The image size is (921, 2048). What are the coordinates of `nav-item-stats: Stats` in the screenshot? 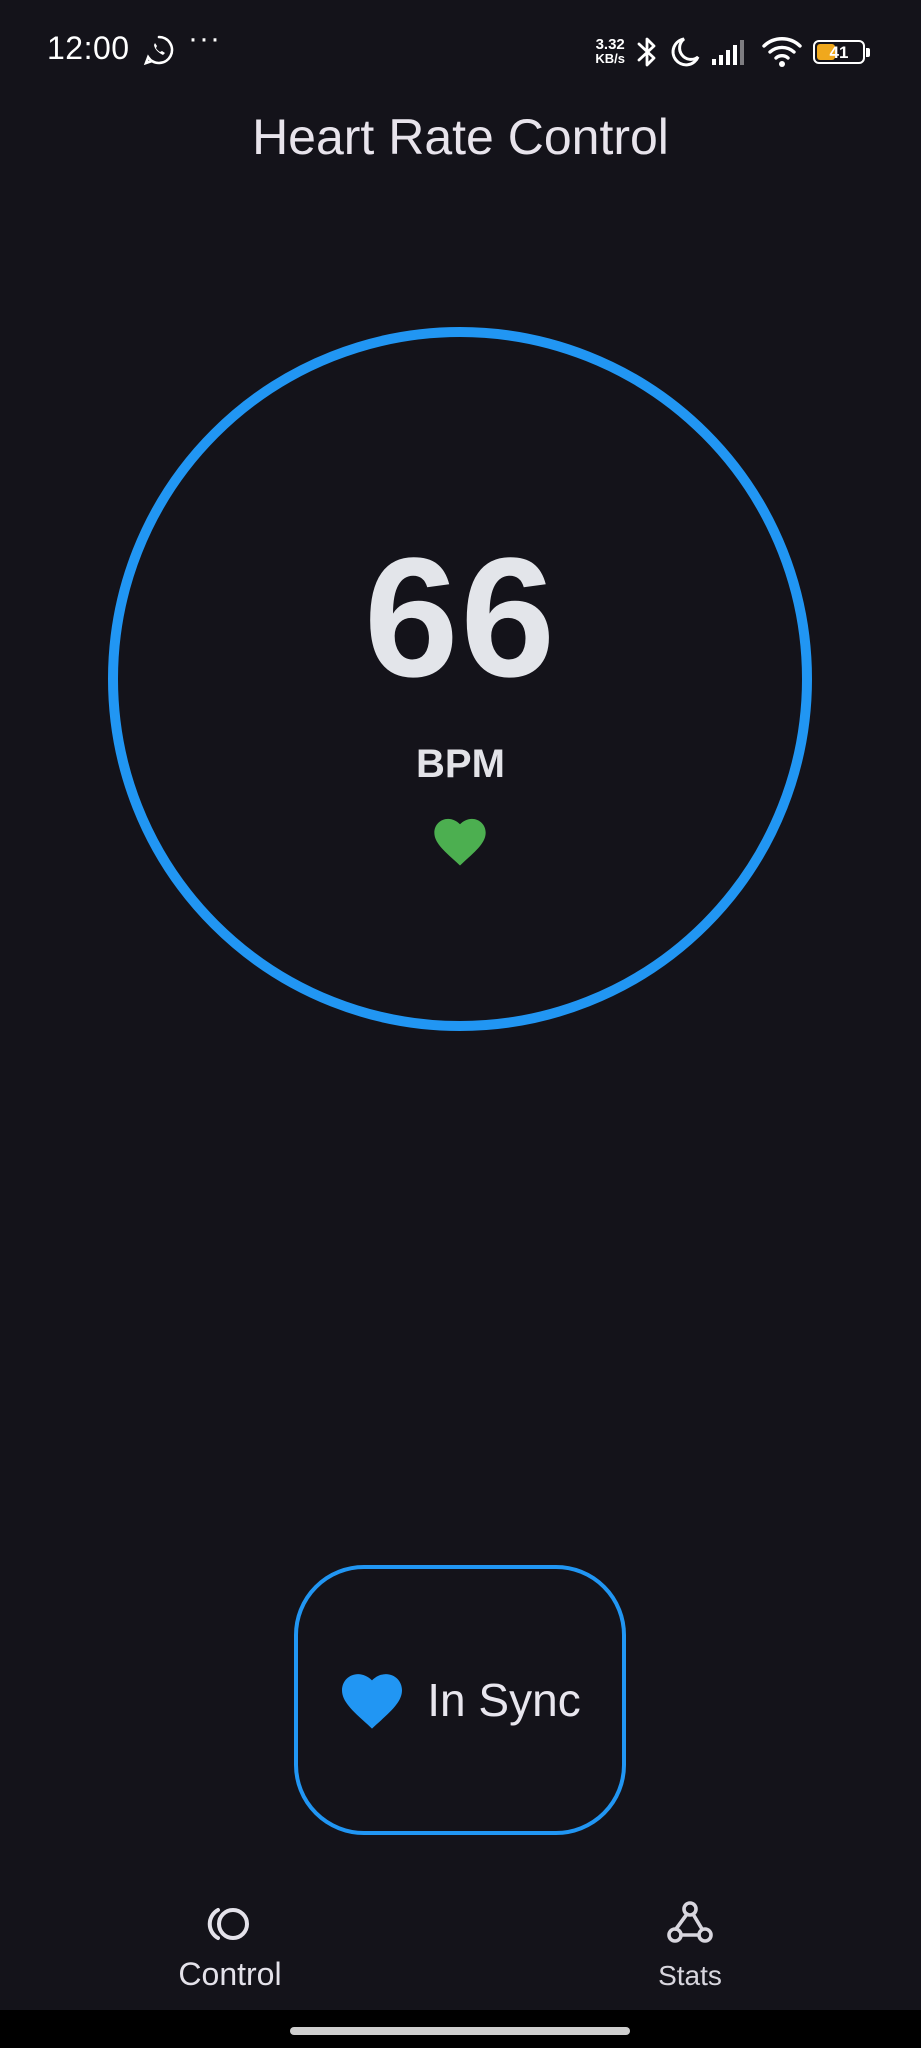 It's located at (690, 1936).